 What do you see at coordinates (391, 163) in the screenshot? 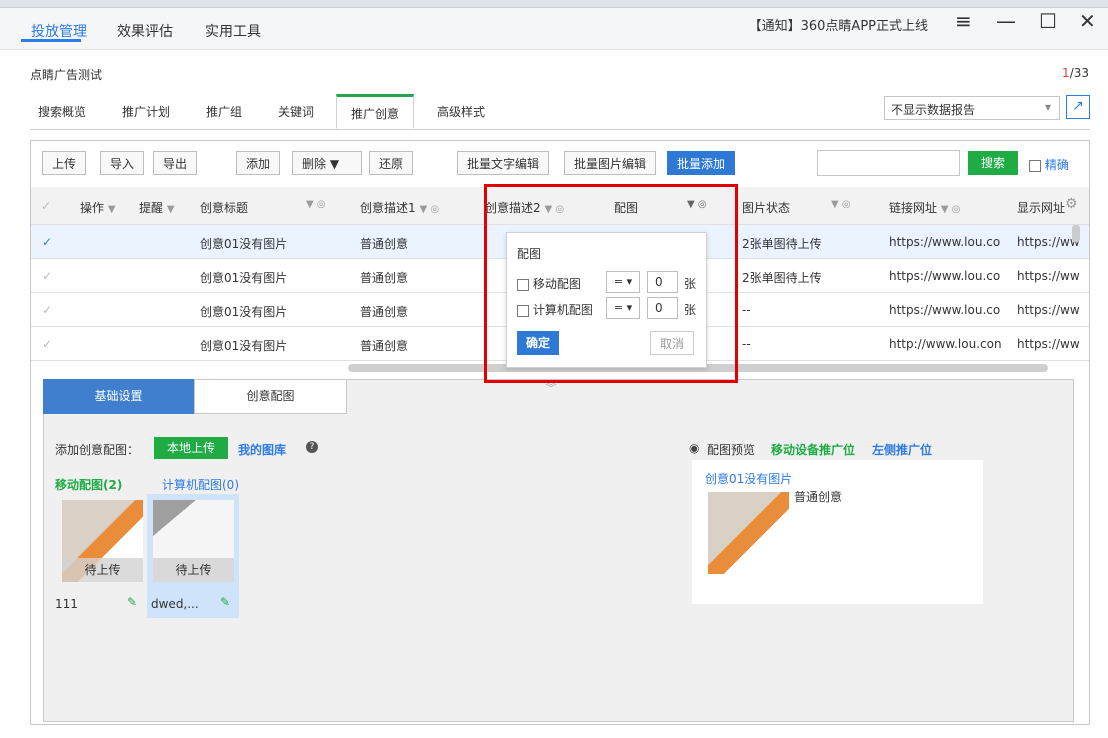
I see `restore-button: 还原` at bounding box center [391, 163].